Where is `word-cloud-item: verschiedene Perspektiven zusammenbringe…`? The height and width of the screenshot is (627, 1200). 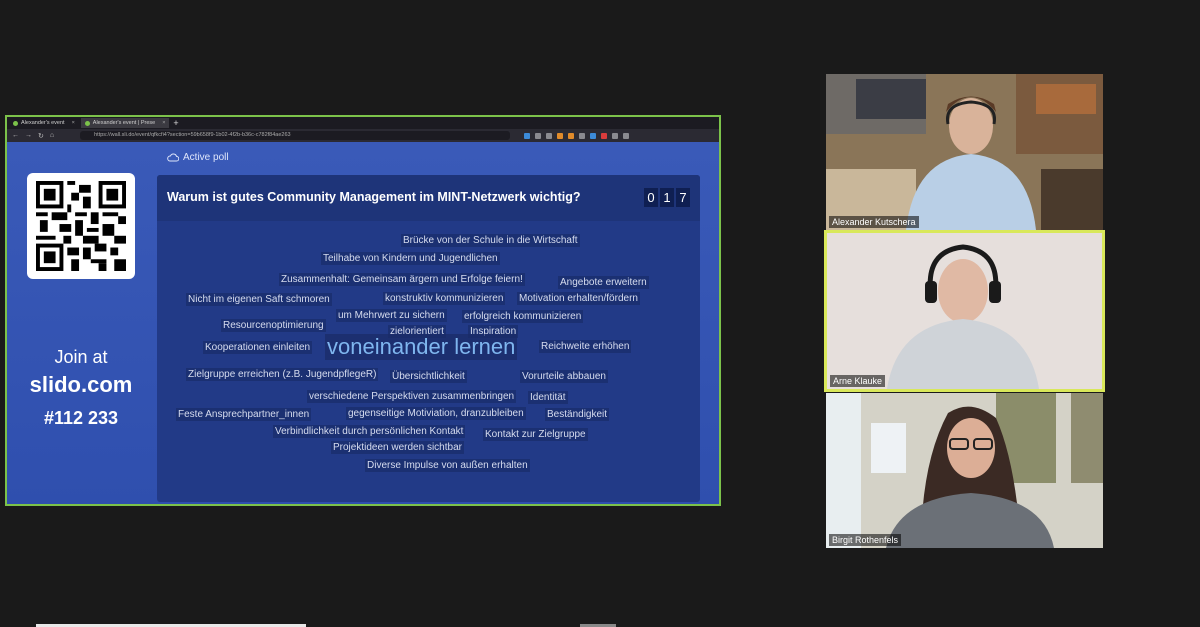 word-cloud-item: verschiedene Perspektiven zusammenbringe… is located at coordinates (412, 396).